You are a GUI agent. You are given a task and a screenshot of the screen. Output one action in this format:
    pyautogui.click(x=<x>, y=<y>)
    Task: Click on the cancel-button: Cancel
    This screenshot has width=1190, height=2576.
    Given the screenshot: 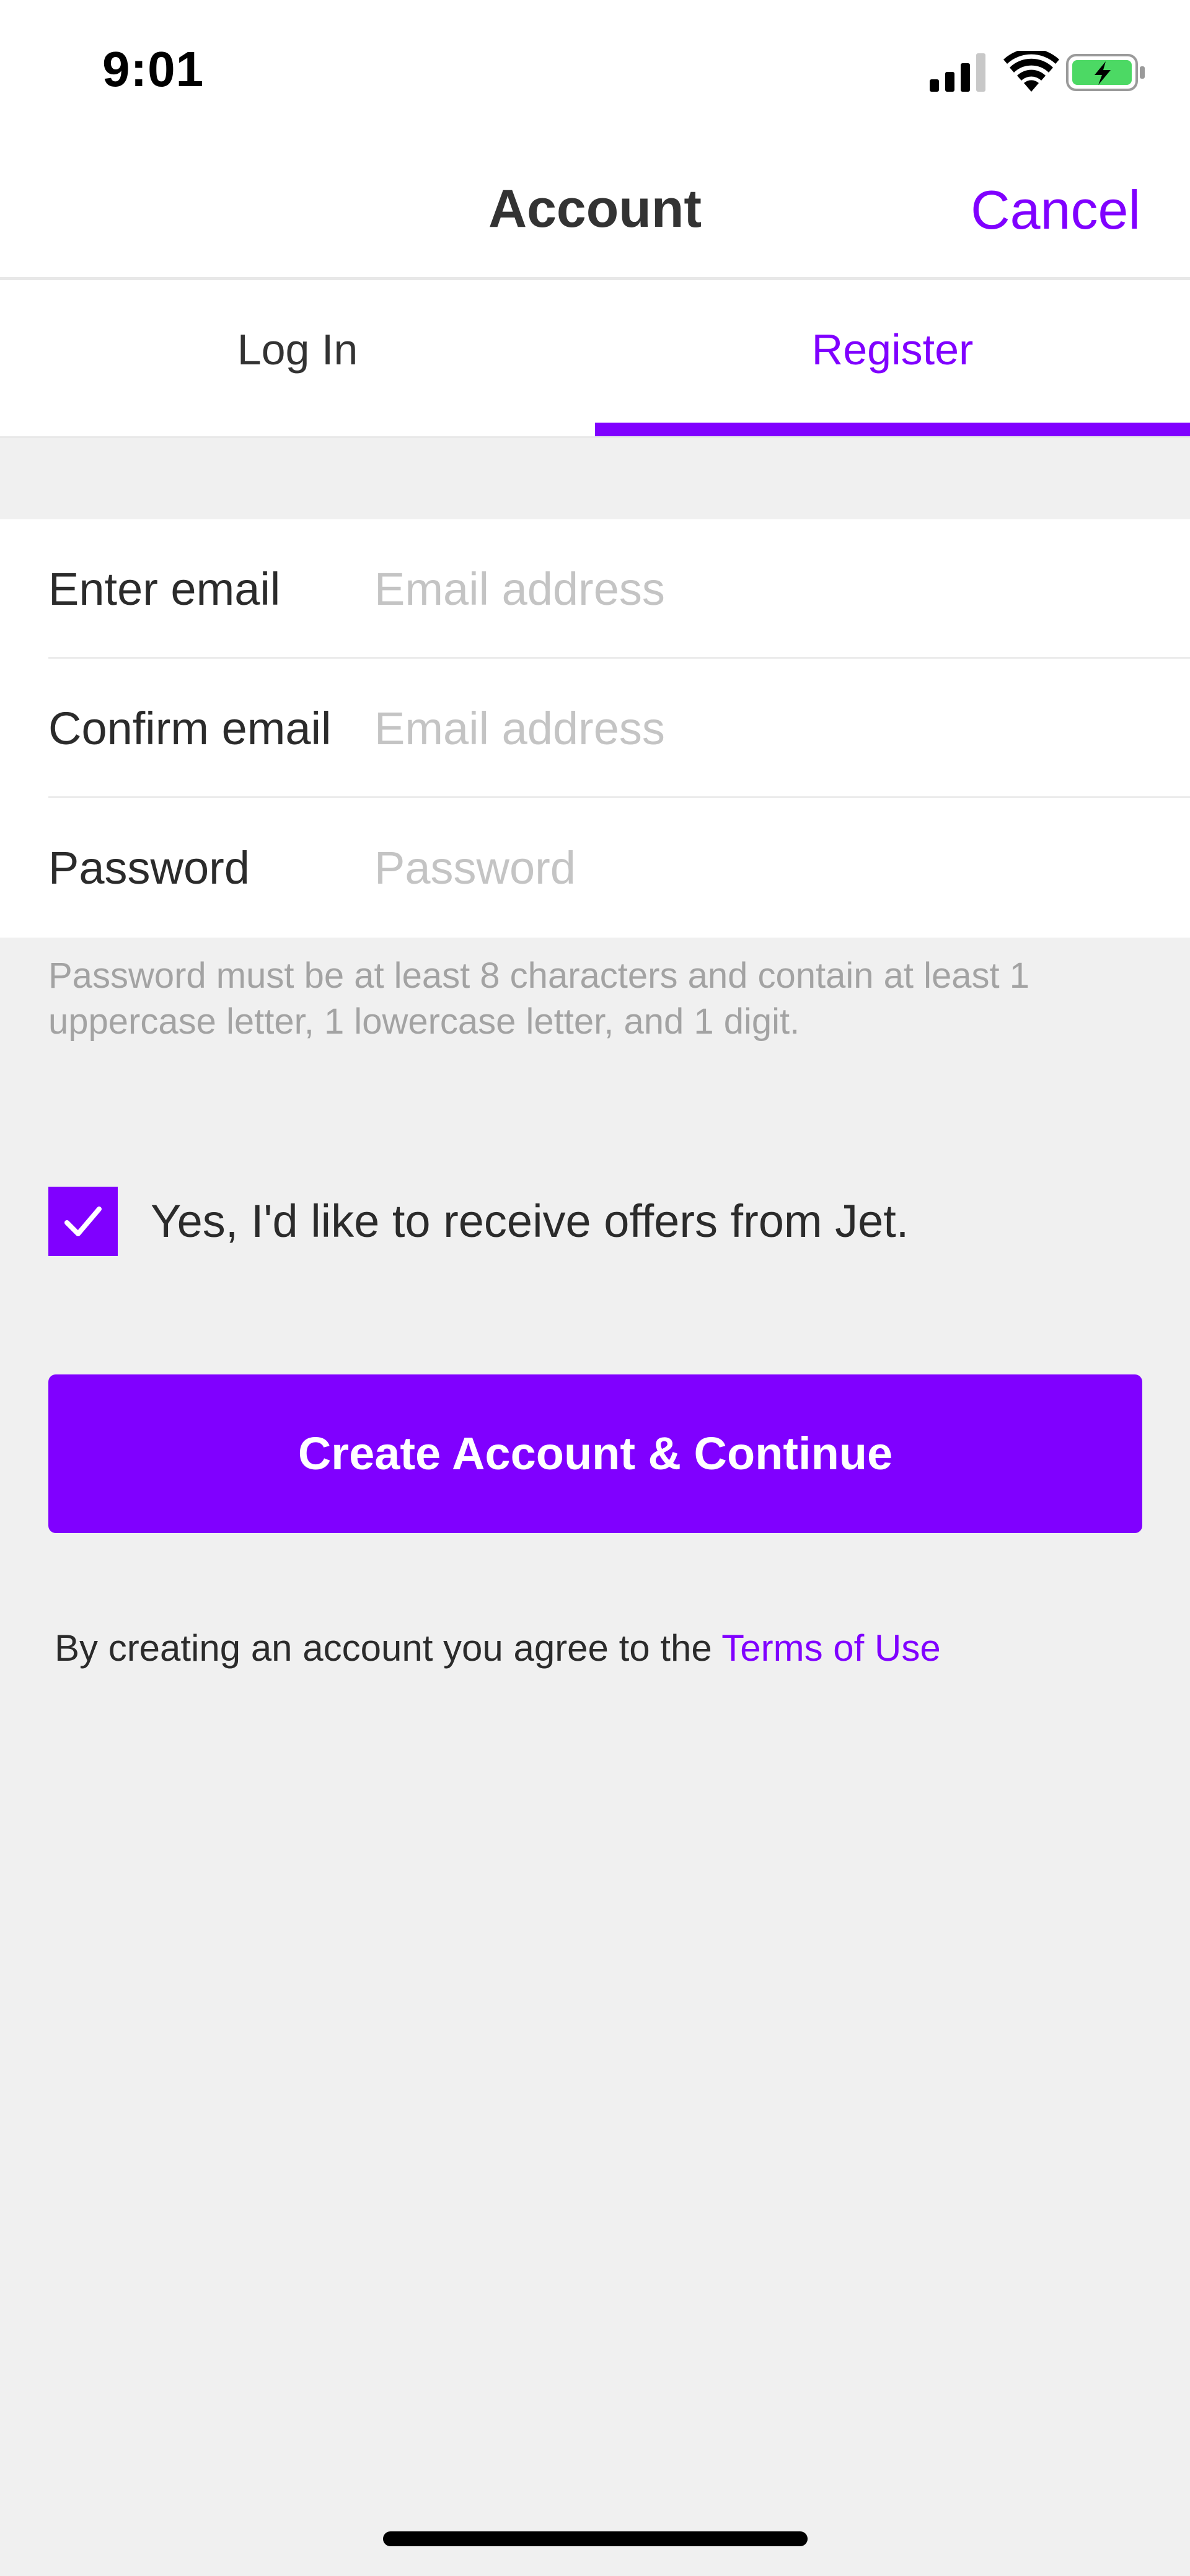 What is the action you would take?
    pyautogui.click(x=1055, y=210)
    